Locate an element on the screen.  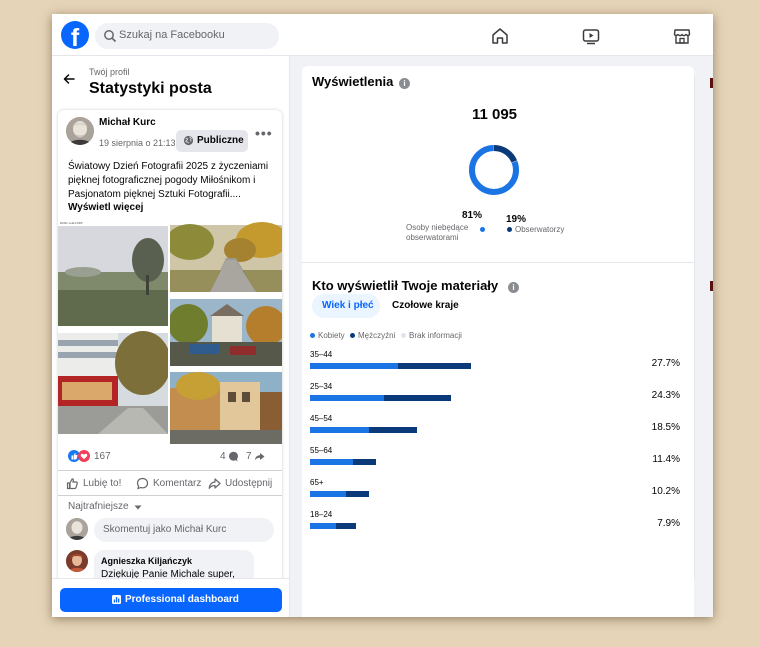
comment-author-avatar is located at coordinates (77, 561).